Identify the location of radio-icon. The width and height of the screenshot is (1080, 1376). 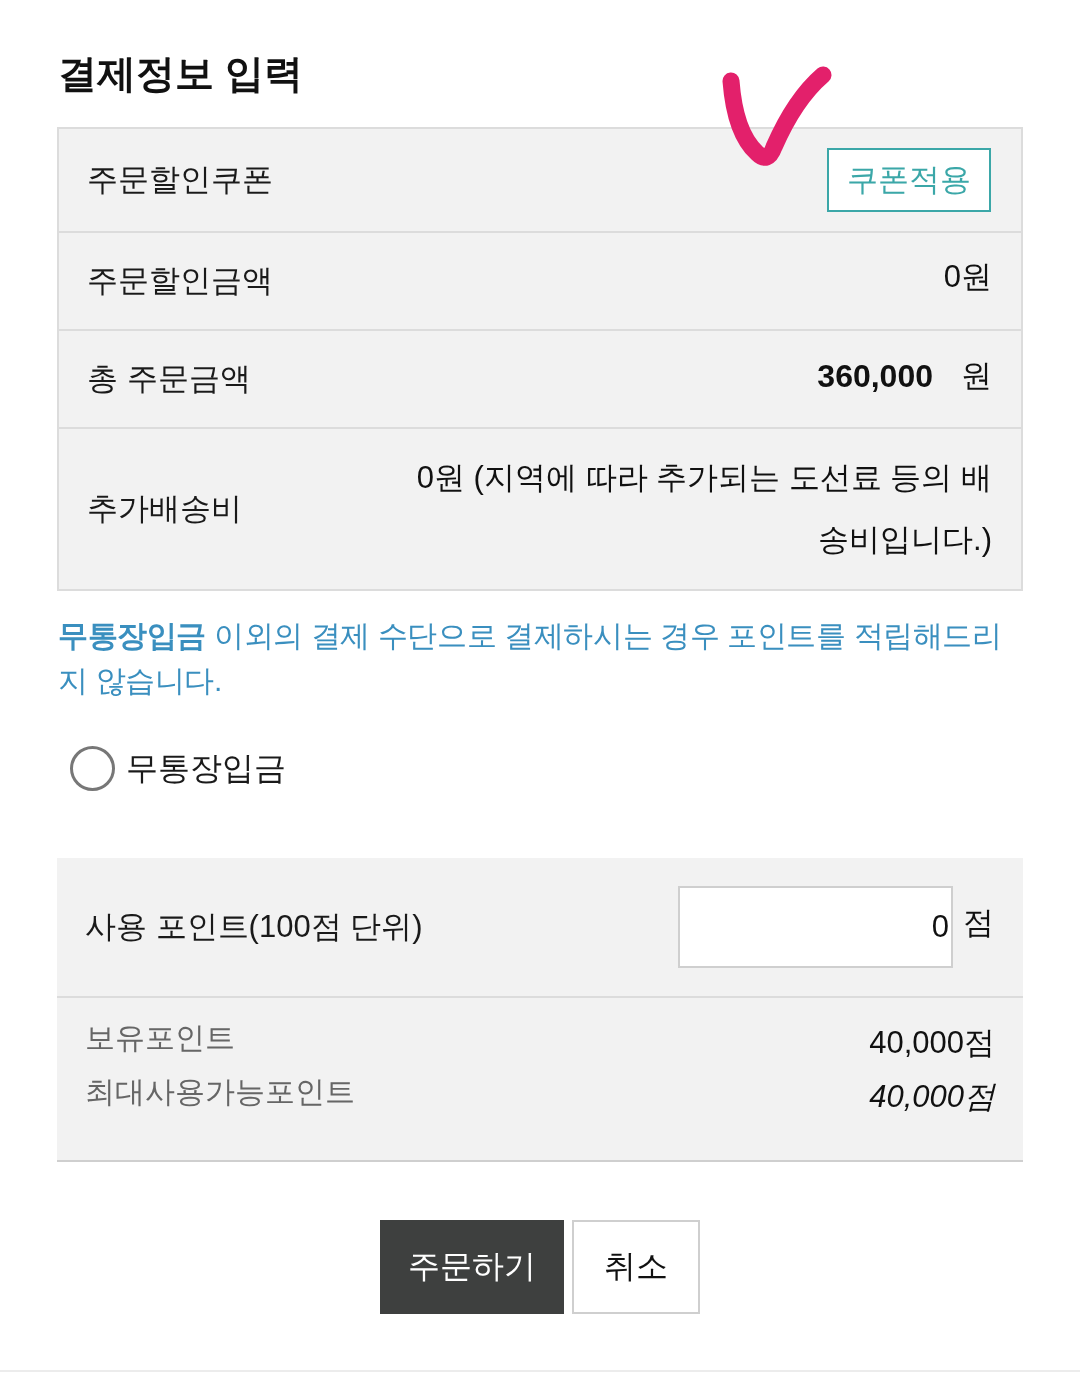
(92, 768).